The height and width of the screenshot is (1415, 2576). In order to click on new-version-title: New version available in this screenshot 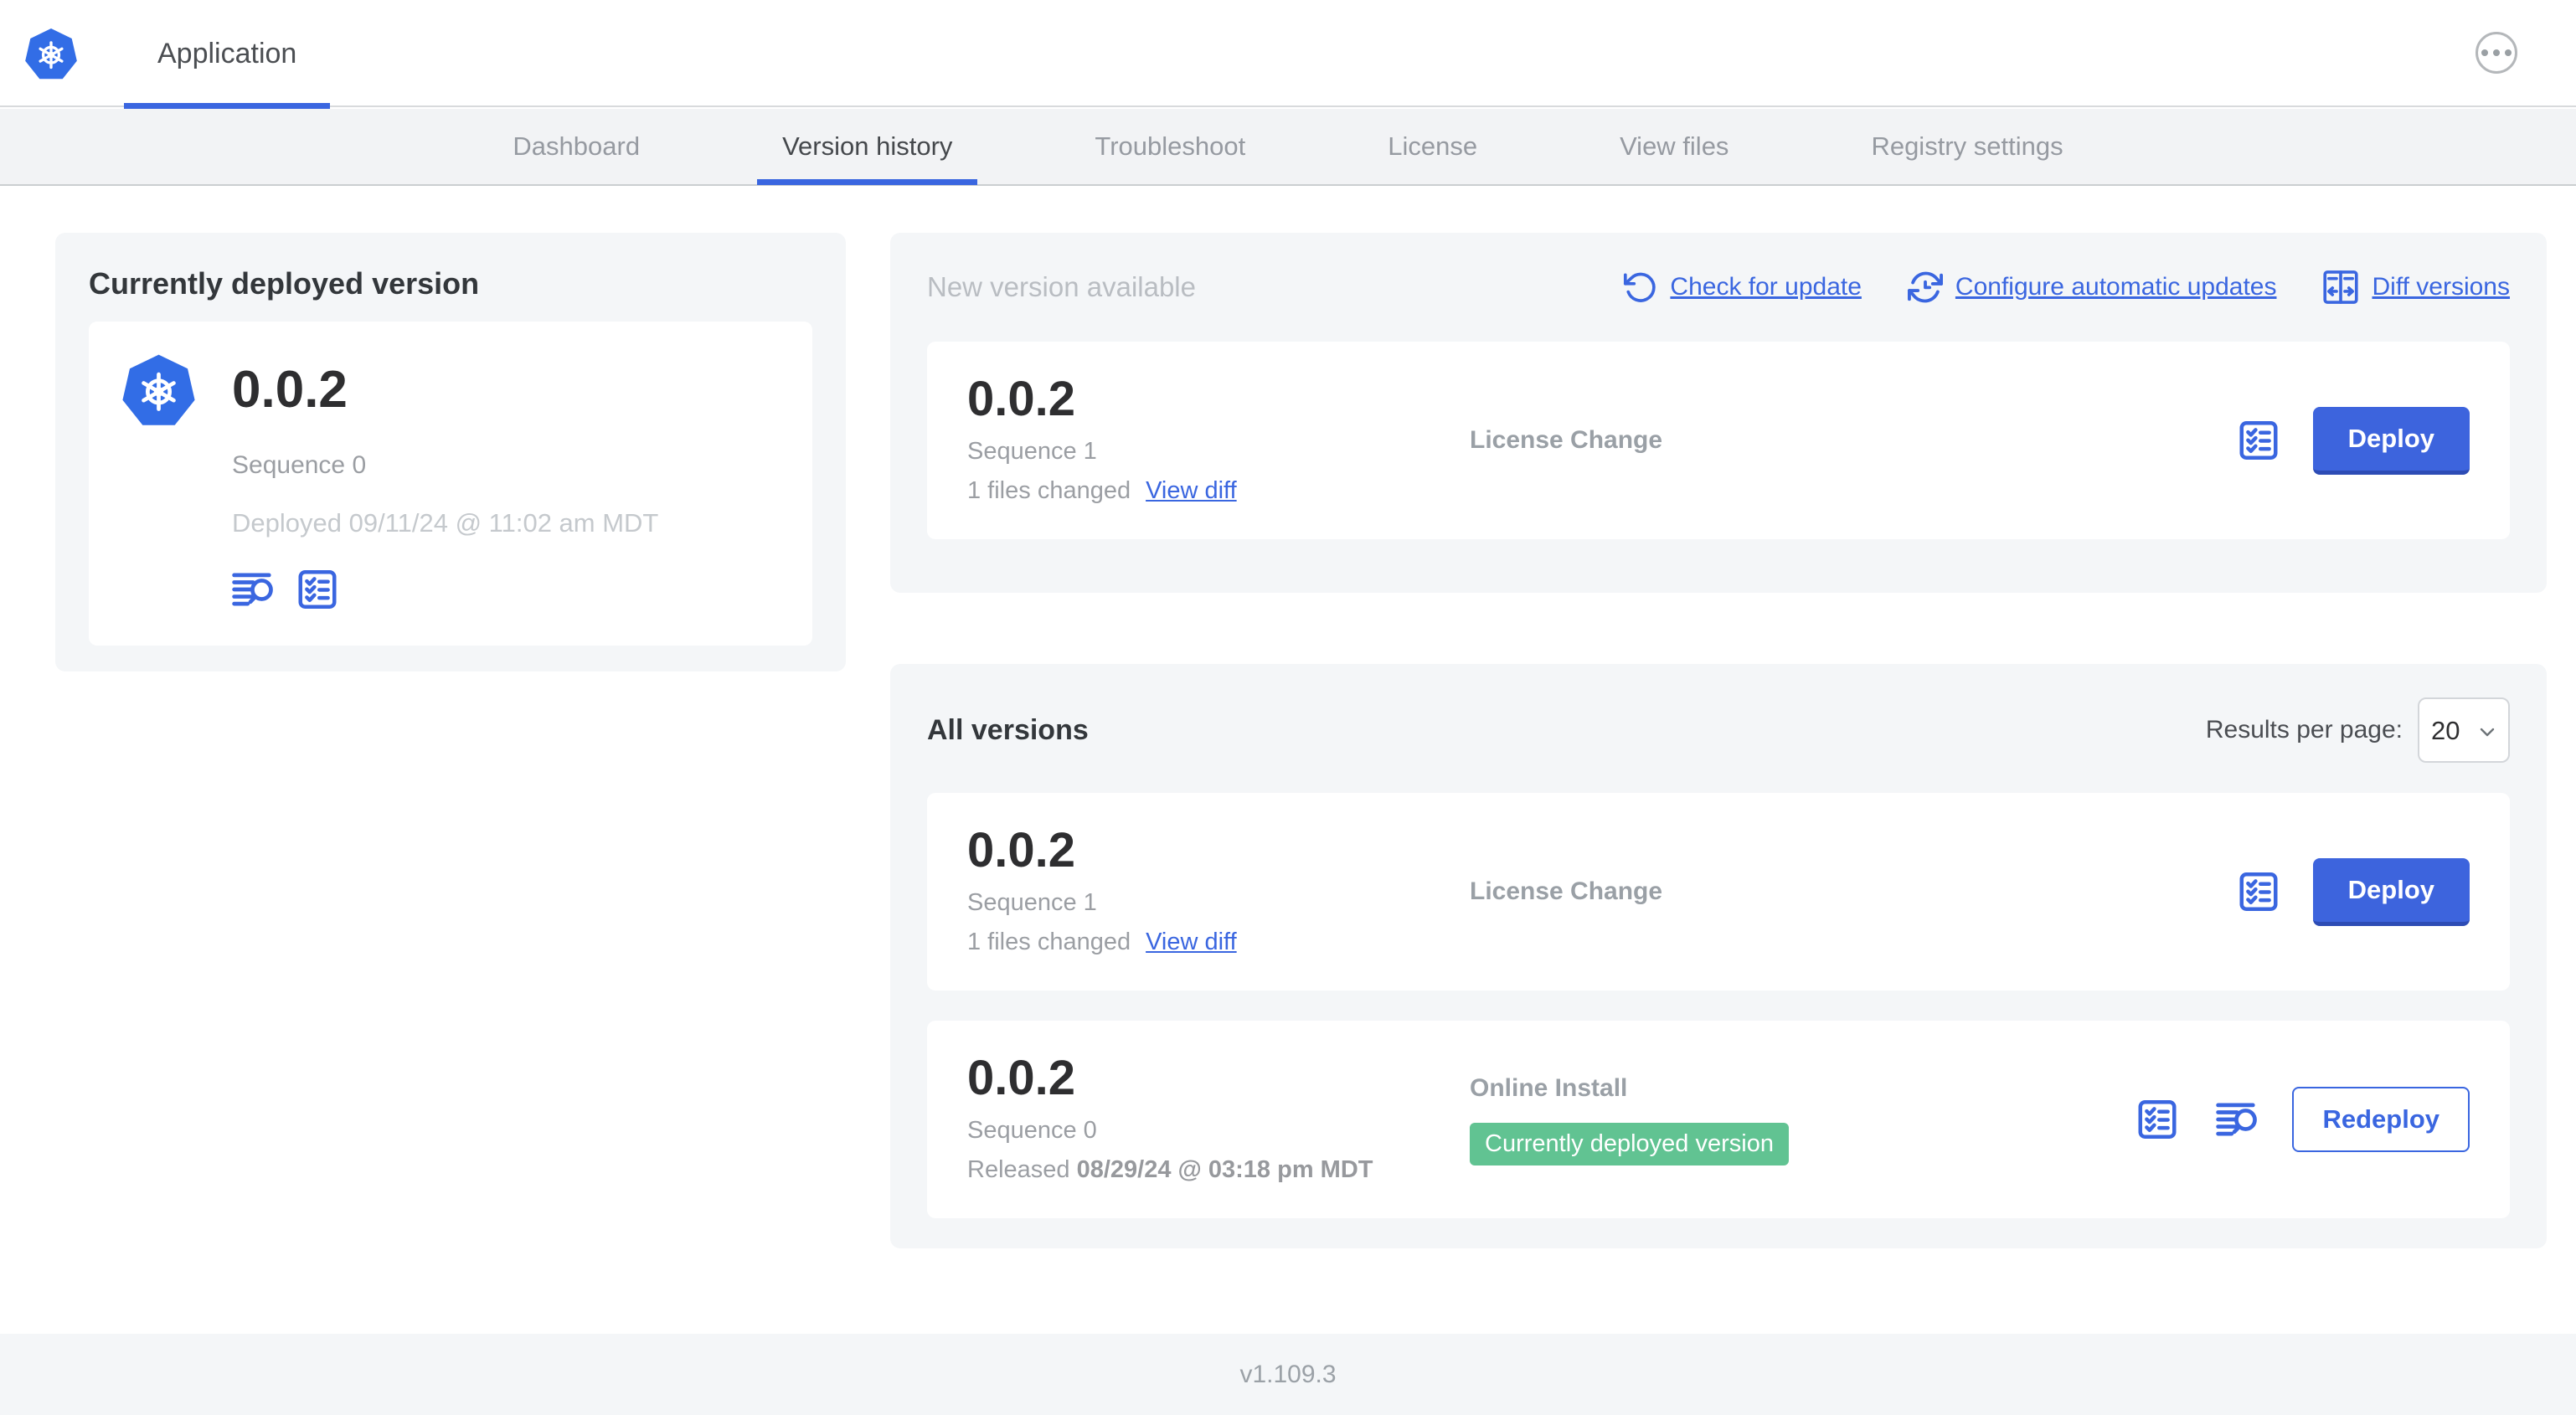, I will do `click(1061, 286)`.